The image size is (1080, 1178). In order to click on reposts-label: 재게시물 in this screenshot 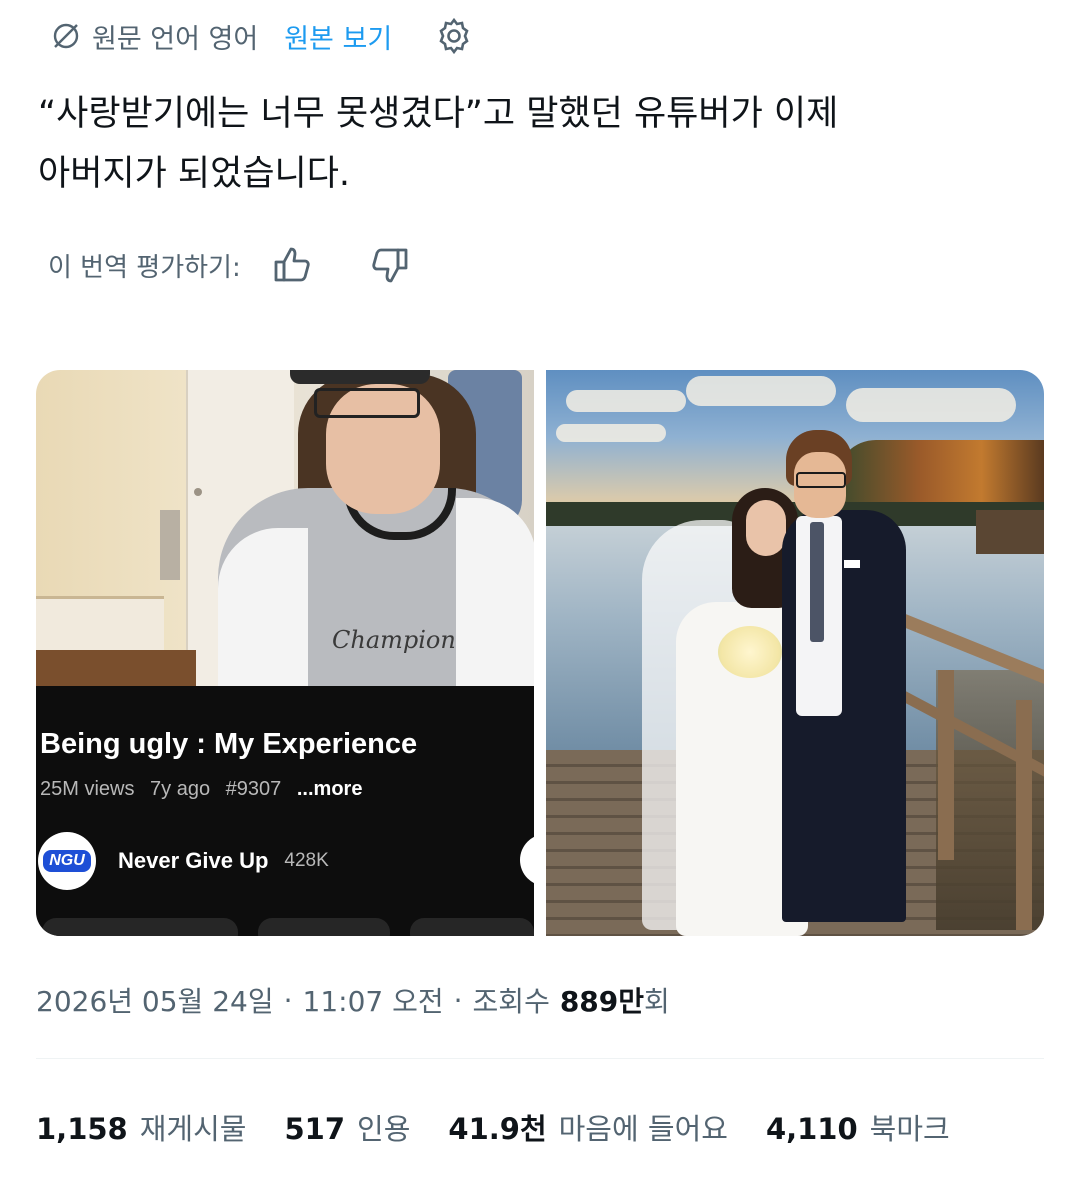, I will do `click(193, 1129)`.